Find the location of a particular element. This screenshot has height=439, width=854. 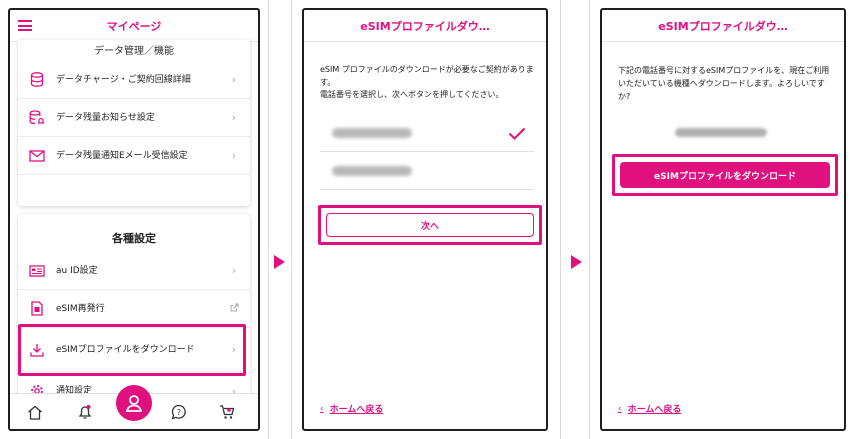

menu-item-esim-download: eSIMプロファイルをダウンロード › is located at coordinates (134, 350).